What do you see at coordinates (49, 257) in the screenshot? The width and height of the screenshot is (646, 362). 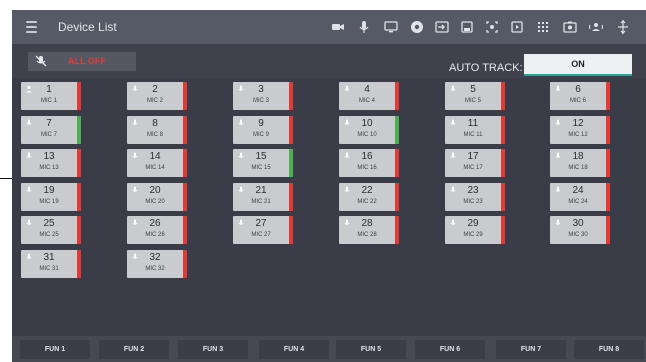 I see `mic-number: 31` at bounding box center [49, 257].